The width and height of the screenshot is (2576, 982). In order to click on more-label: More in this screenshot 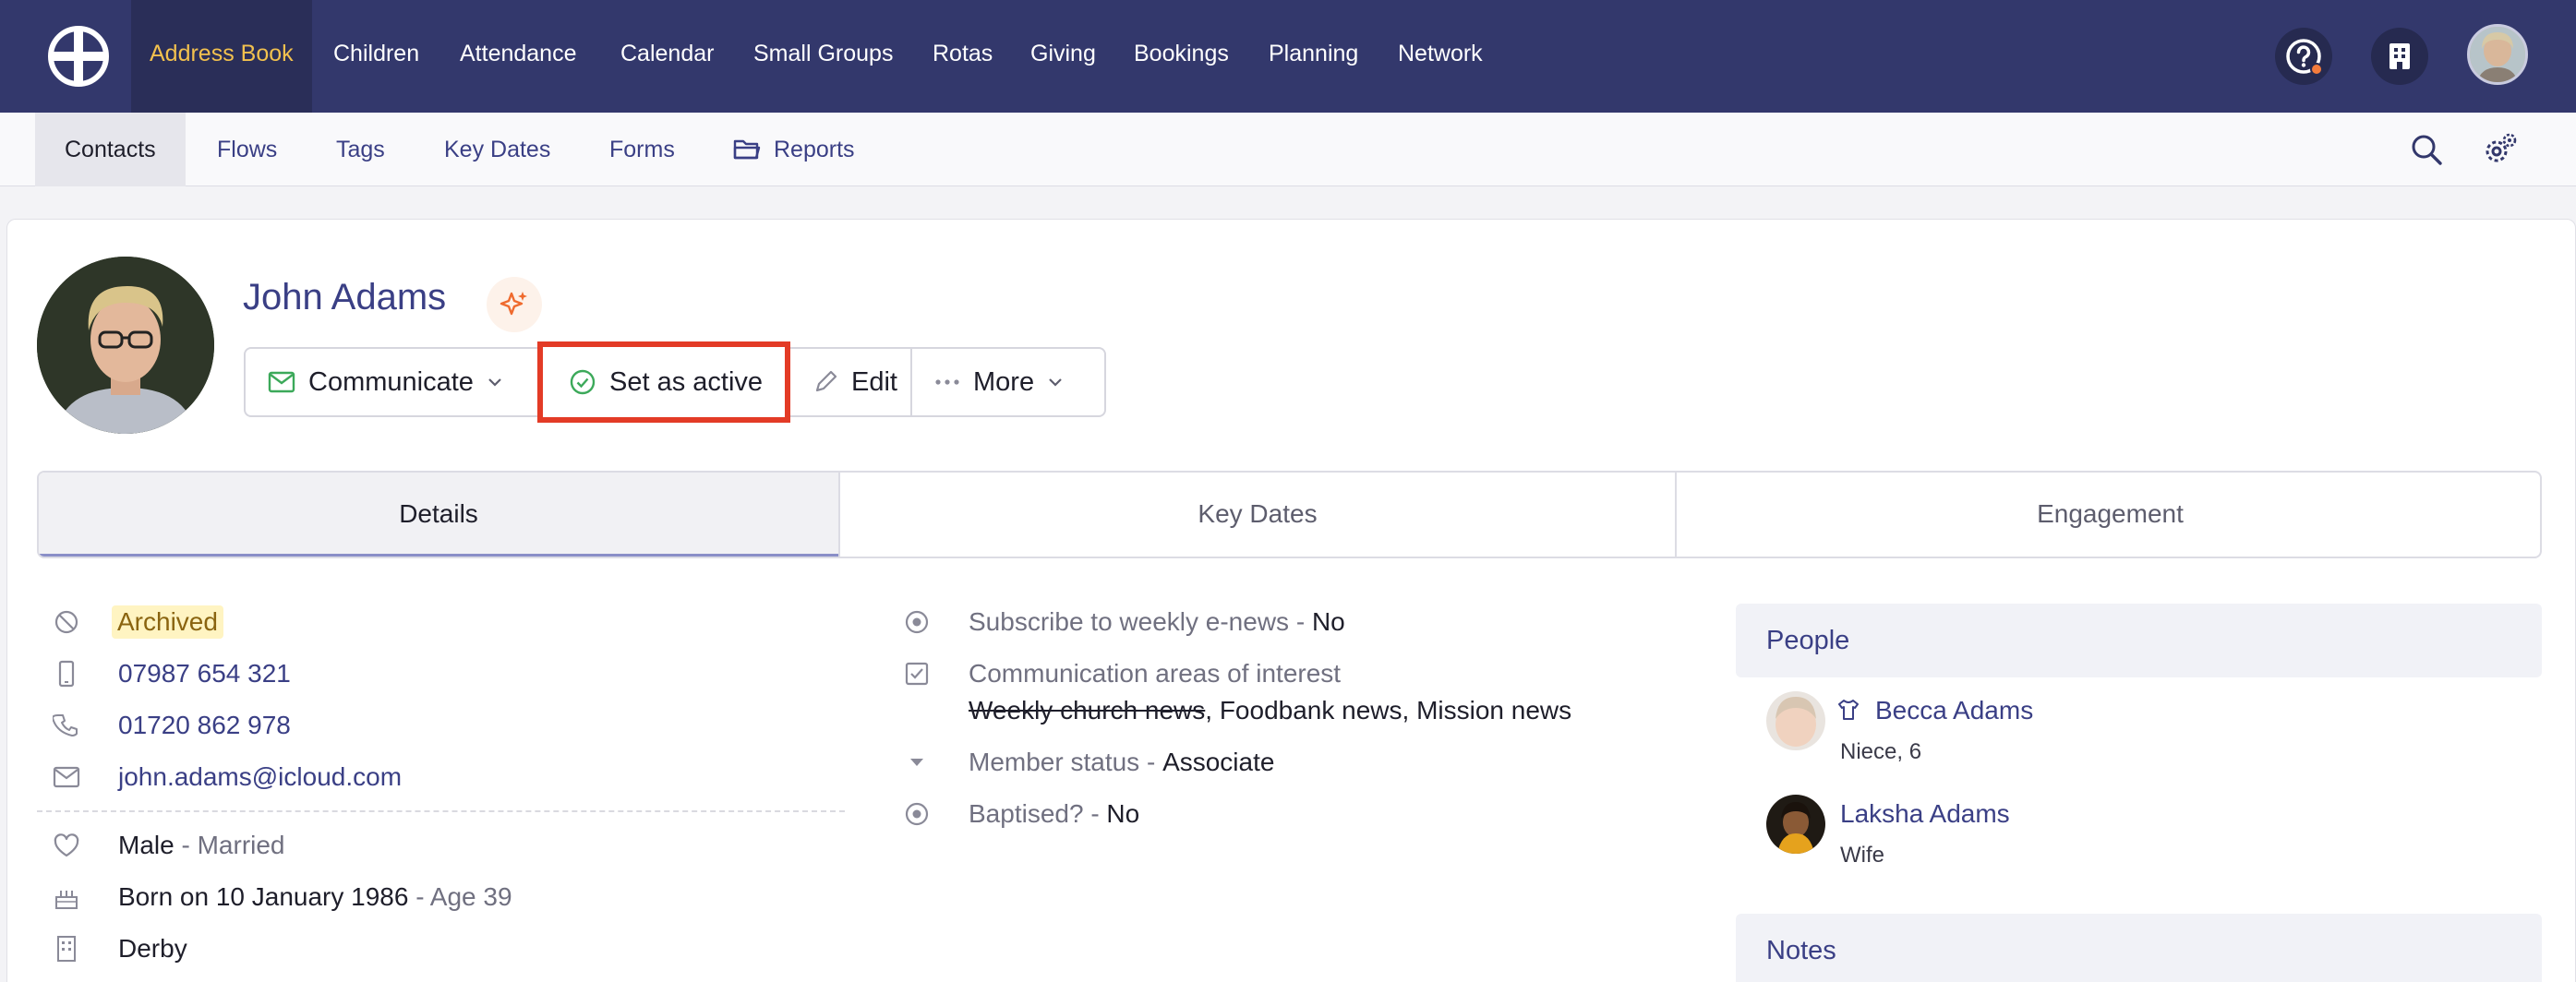, I will do `click(1004, 382)`.